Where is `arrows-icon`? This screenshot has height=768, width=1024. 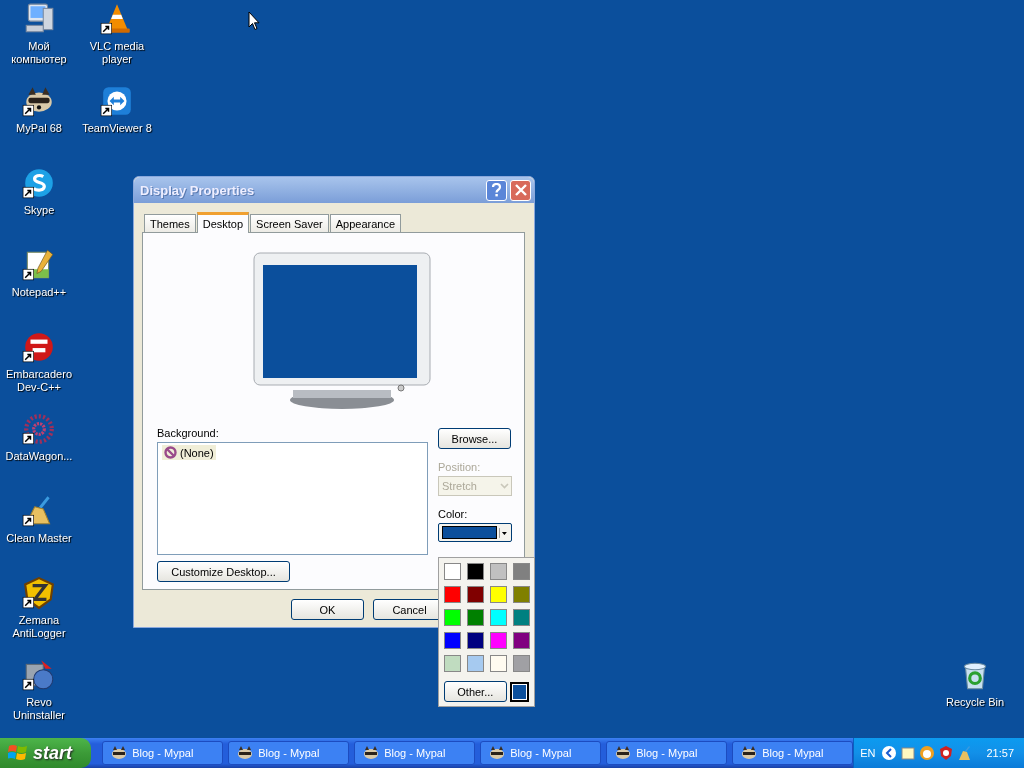 arrows-icon is located at coordinates (117, 101).